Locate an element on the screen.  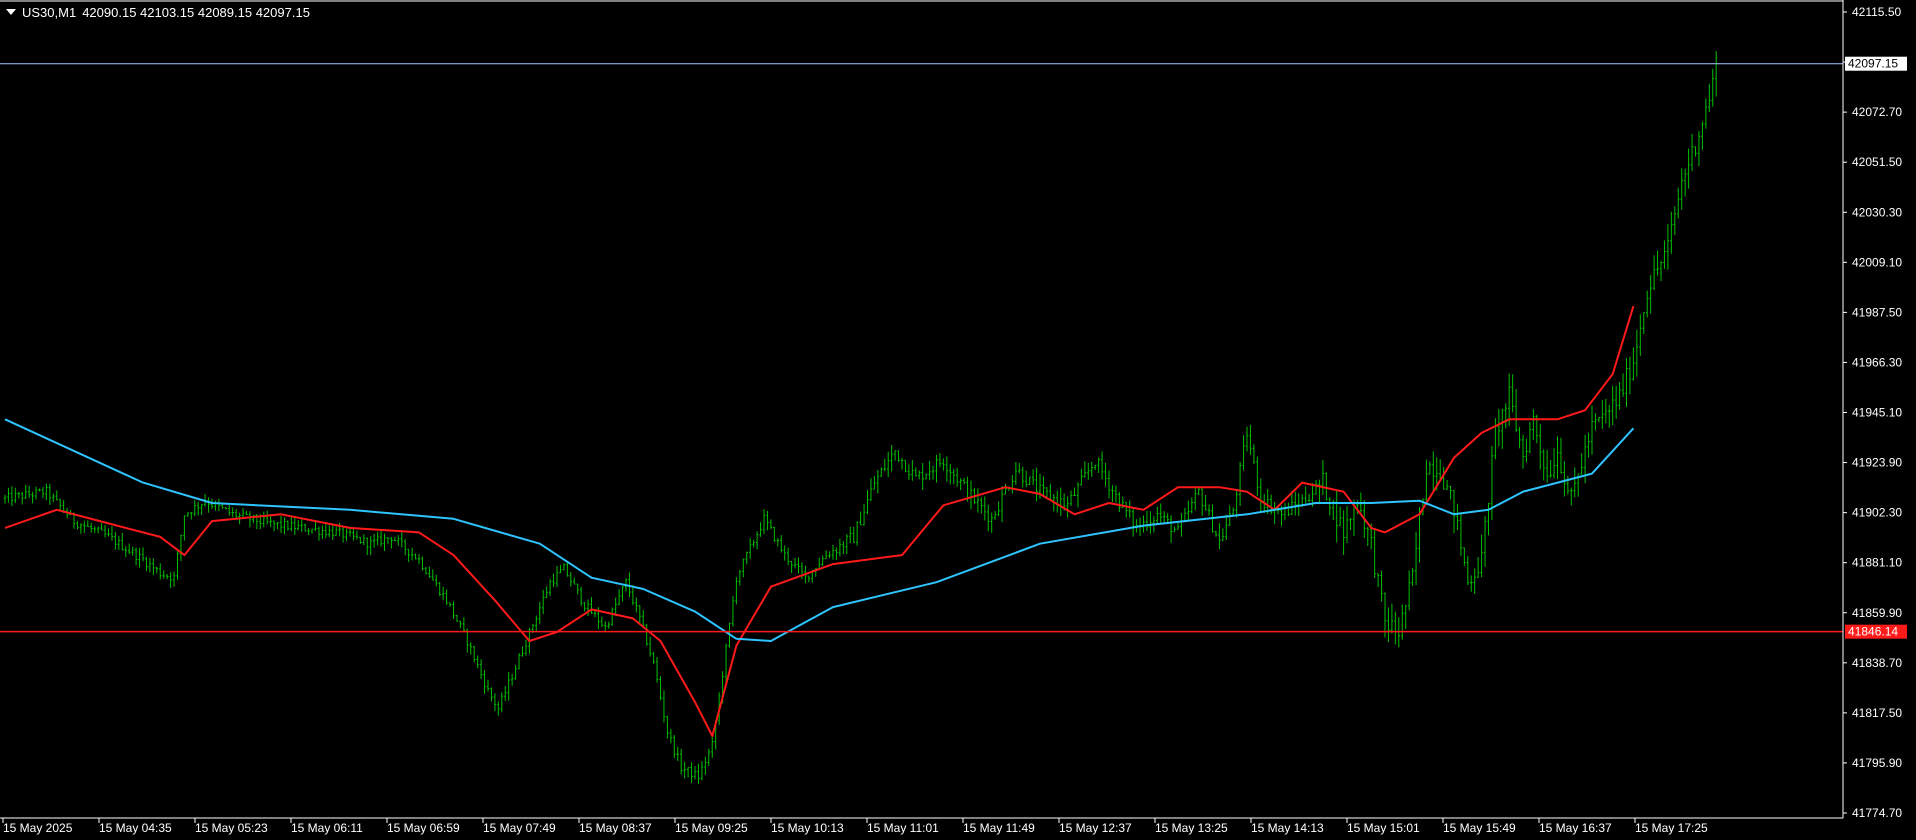
x-tick-label: 15 May 11:01 is located at coordinates (903, 828).